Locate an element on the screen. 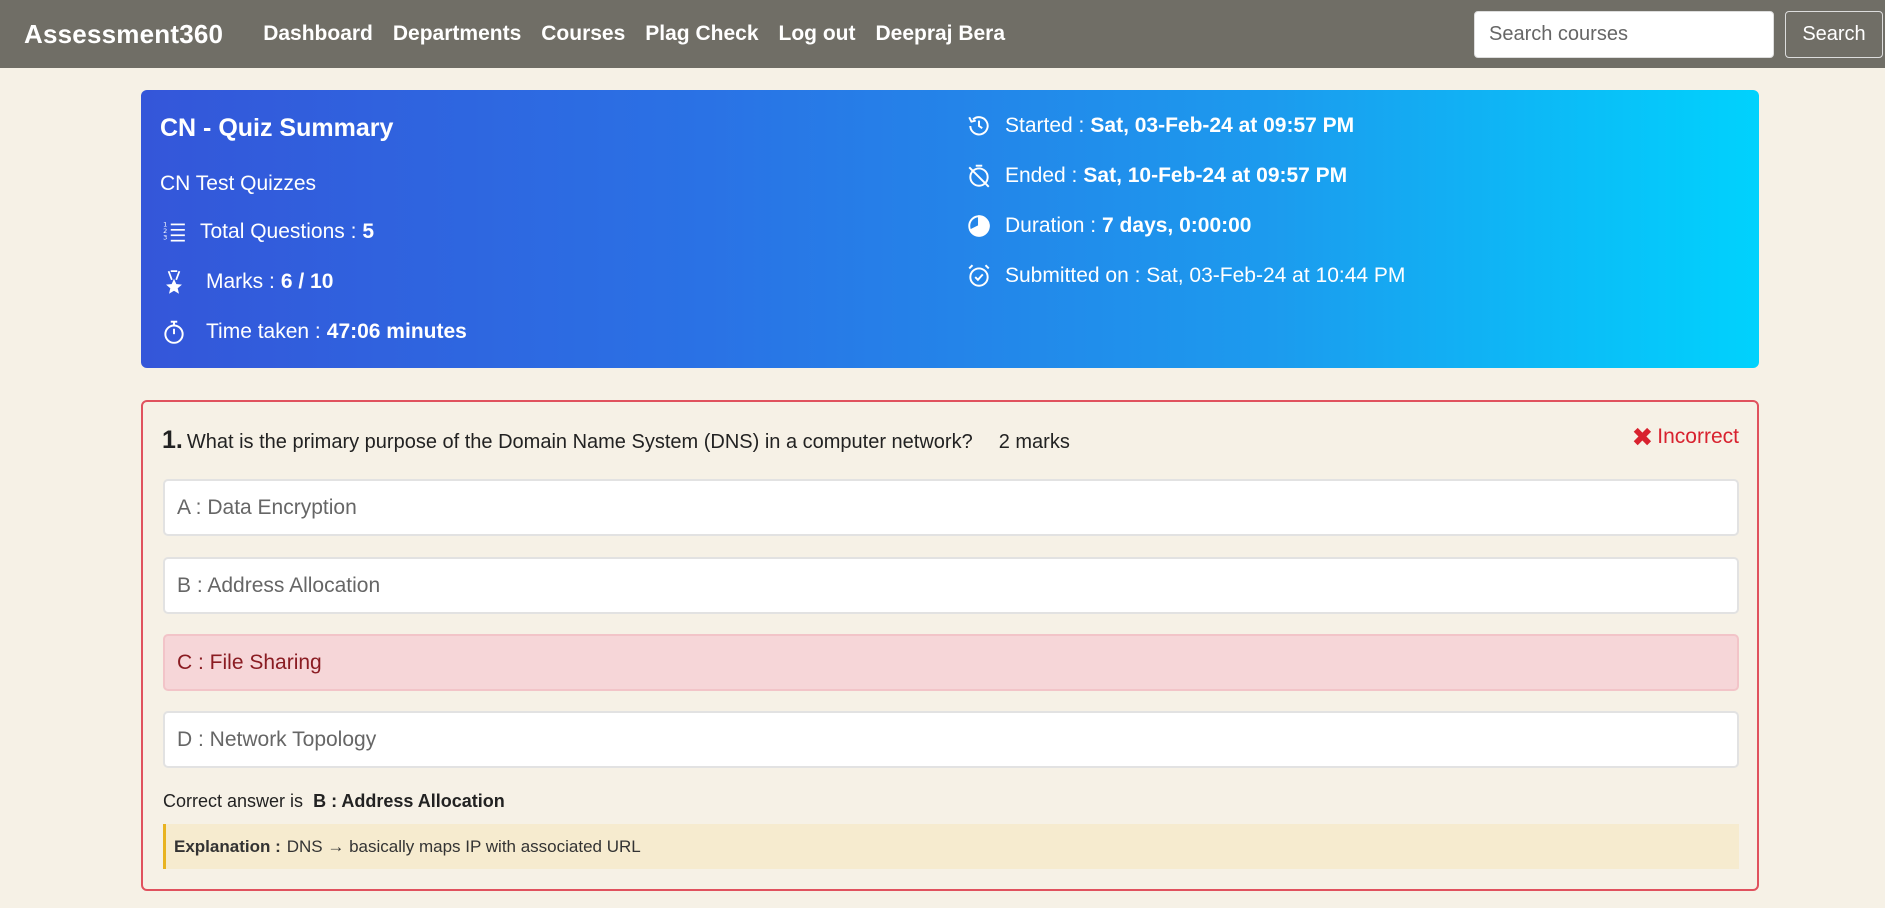 The height and width of the screenshot is (908, 1885). ended-label: Ended : is located at coordinates (1041, 175).